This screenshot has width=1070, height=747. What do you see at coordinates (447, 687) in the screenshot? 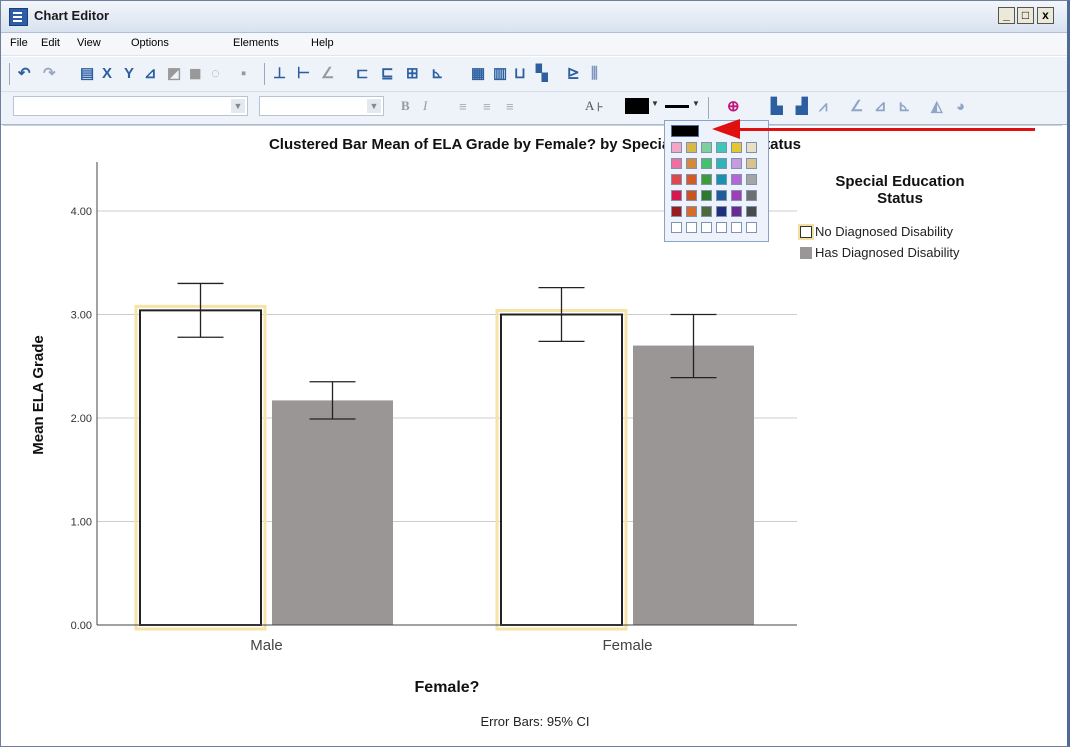
I see `x-axis-label: Female?` at bounding box center [447, 687].